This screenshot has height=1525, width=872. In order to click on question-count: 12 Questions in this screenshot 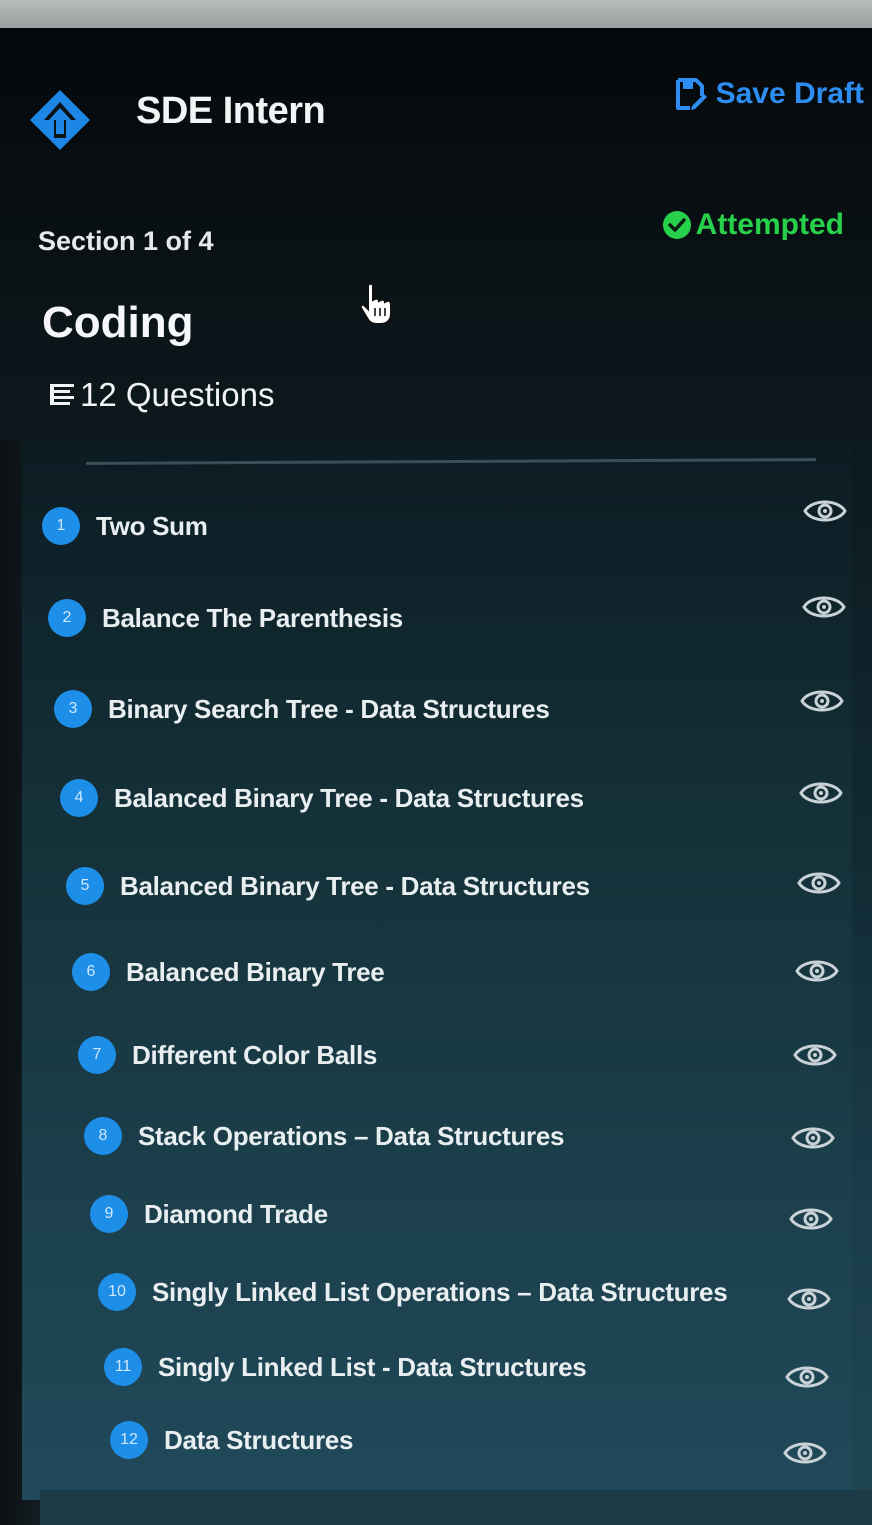, I will do `click(161, 395)`.